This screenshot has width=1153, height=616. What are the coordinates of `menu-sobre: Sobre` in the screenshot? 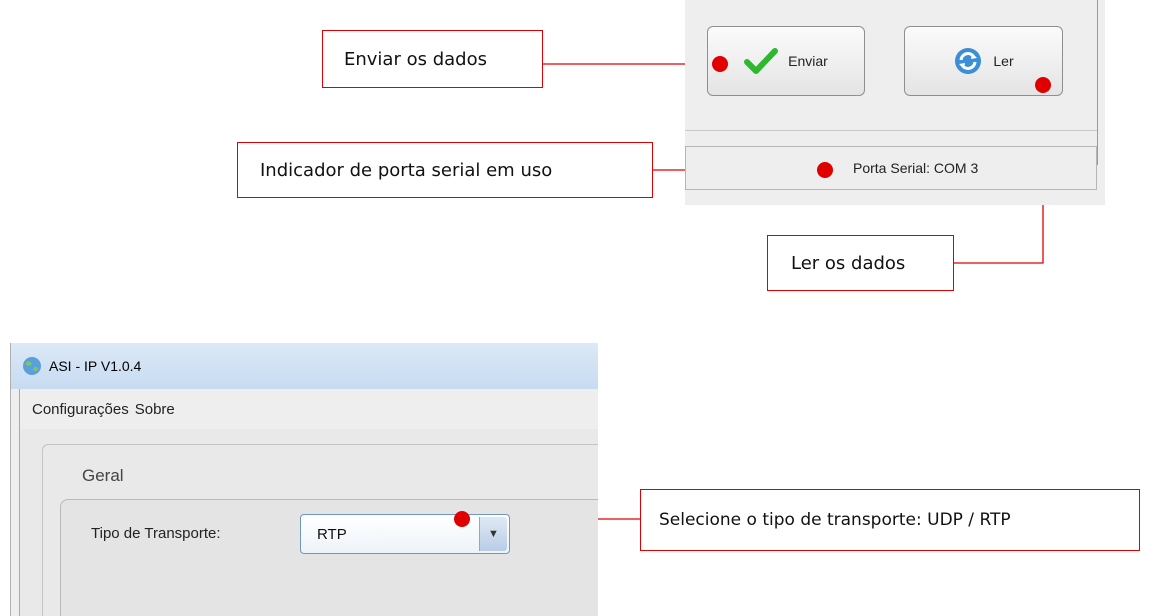 It's located at (155, 409).